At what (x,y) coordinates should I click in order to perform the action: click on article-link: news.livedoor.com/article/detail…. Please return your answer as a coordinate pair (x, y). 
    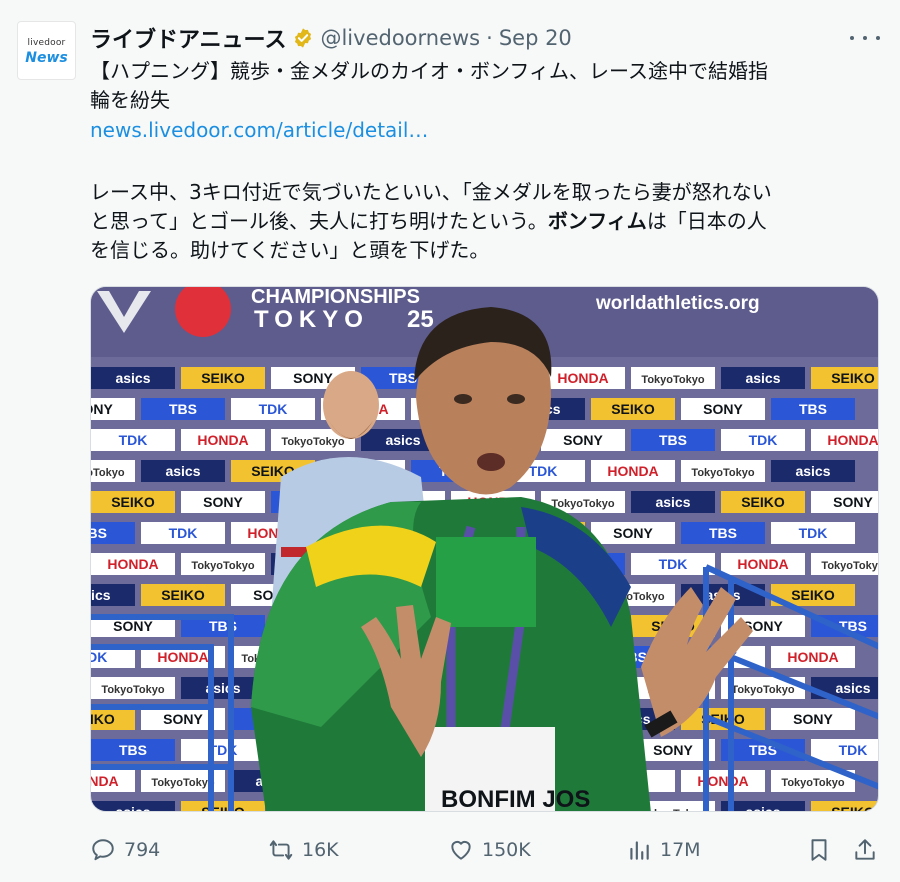
    Looking at the image, I should click on (259, 130).